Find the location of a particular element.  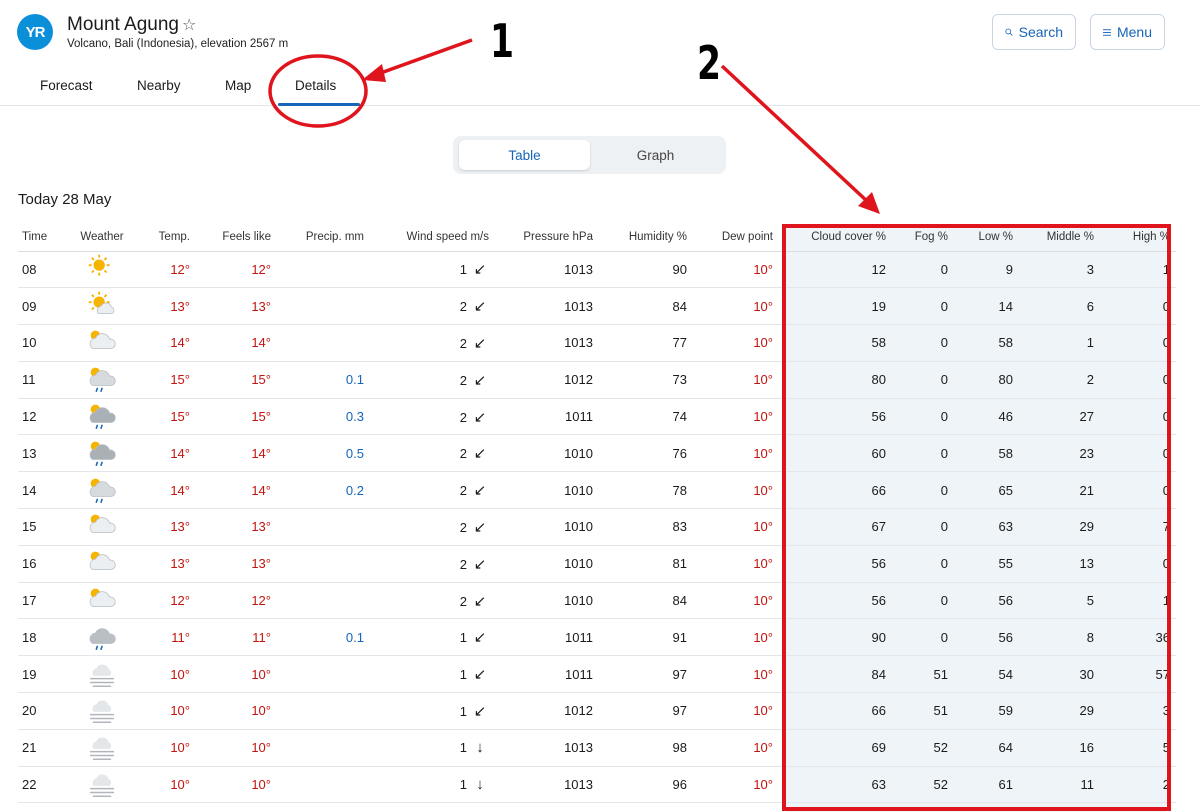

table-row: 17 12° 12° 2 ↙ 1010 84 10° 56 0 56 5 1 is located at coordinates (597, 601).